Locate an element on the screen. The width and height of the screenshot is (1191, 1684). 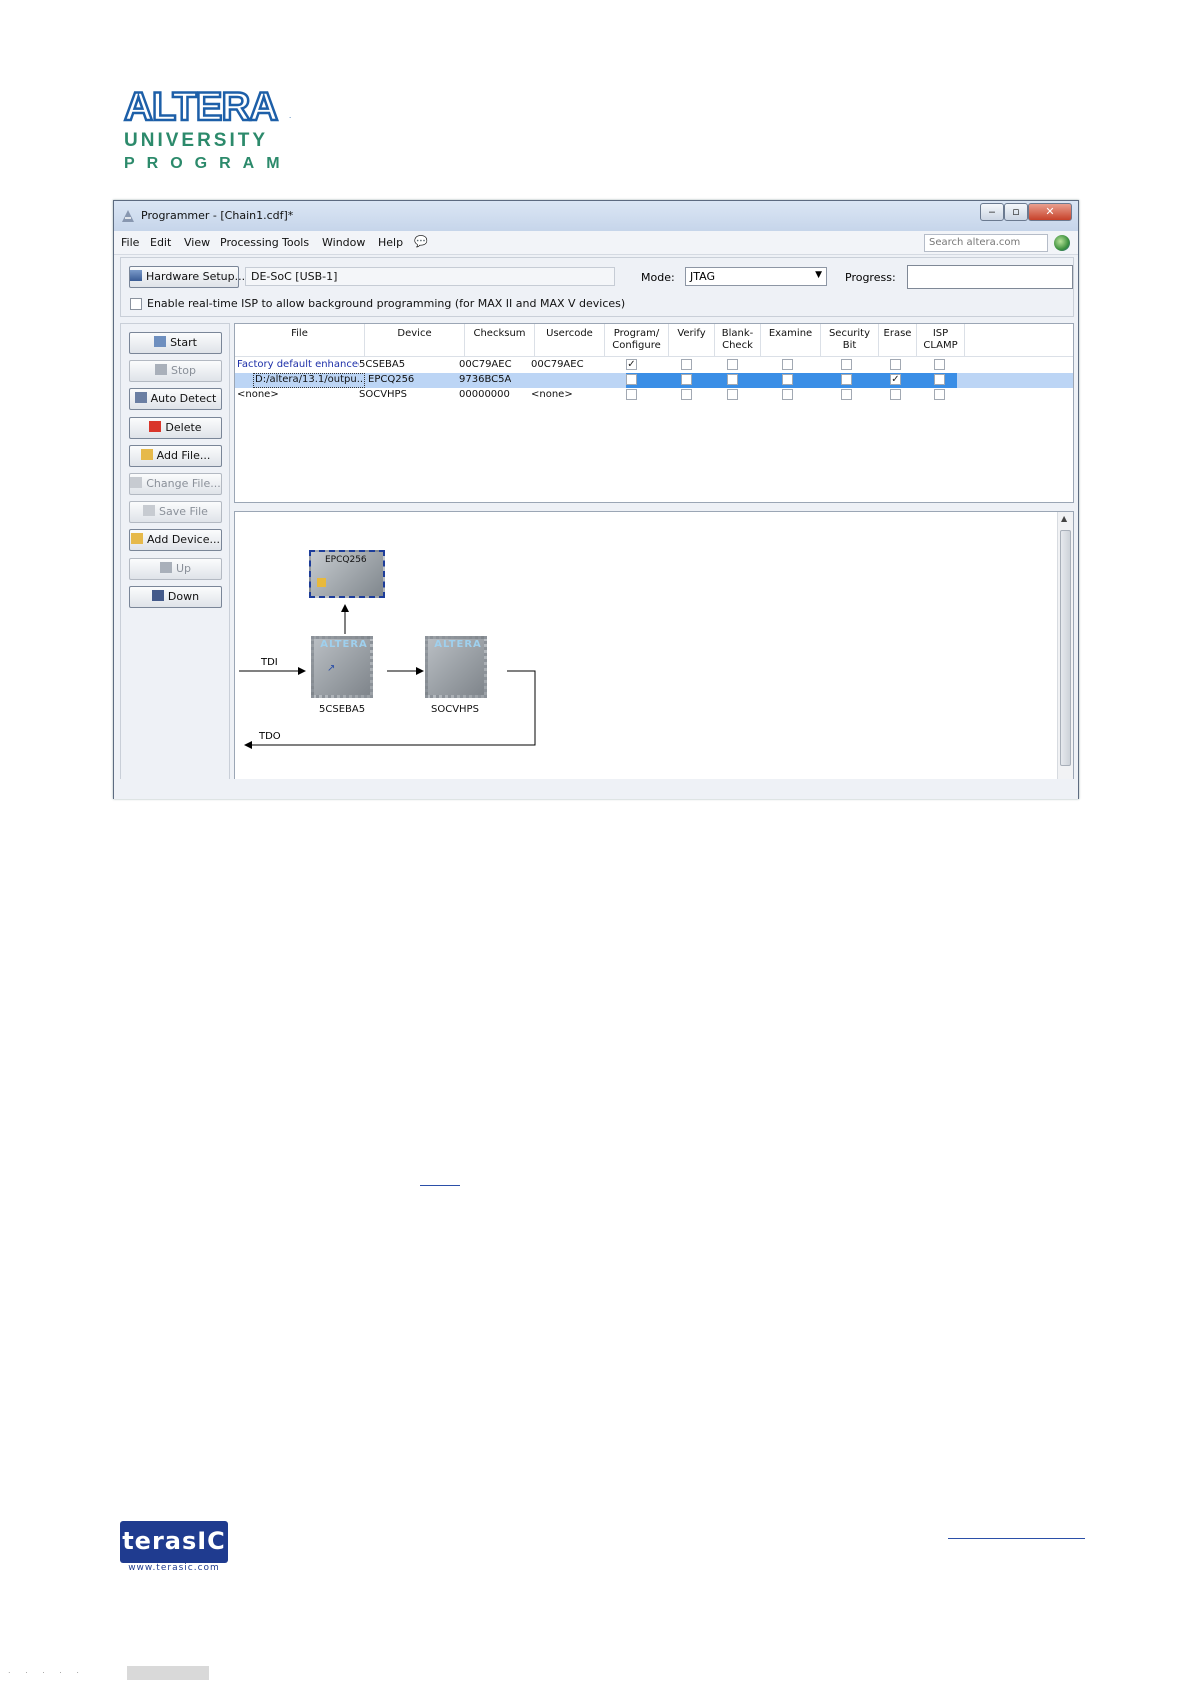
save-file-button: Save File is located at coordinates (175, 512).